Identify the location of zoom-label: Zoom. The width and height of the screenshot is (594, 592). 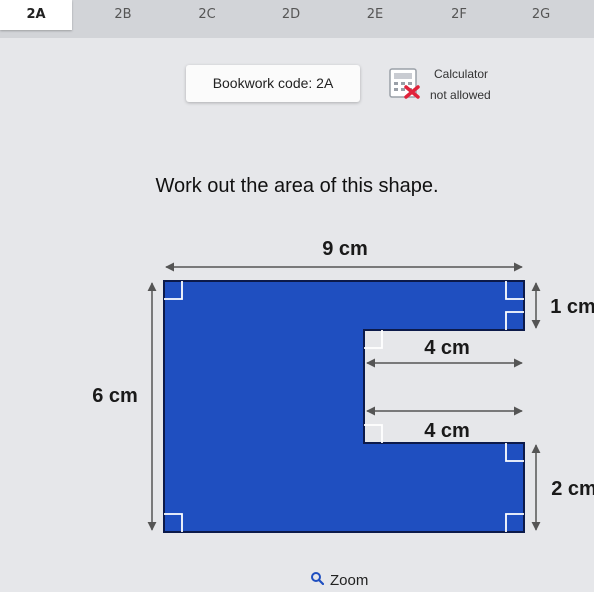
(349, 580).